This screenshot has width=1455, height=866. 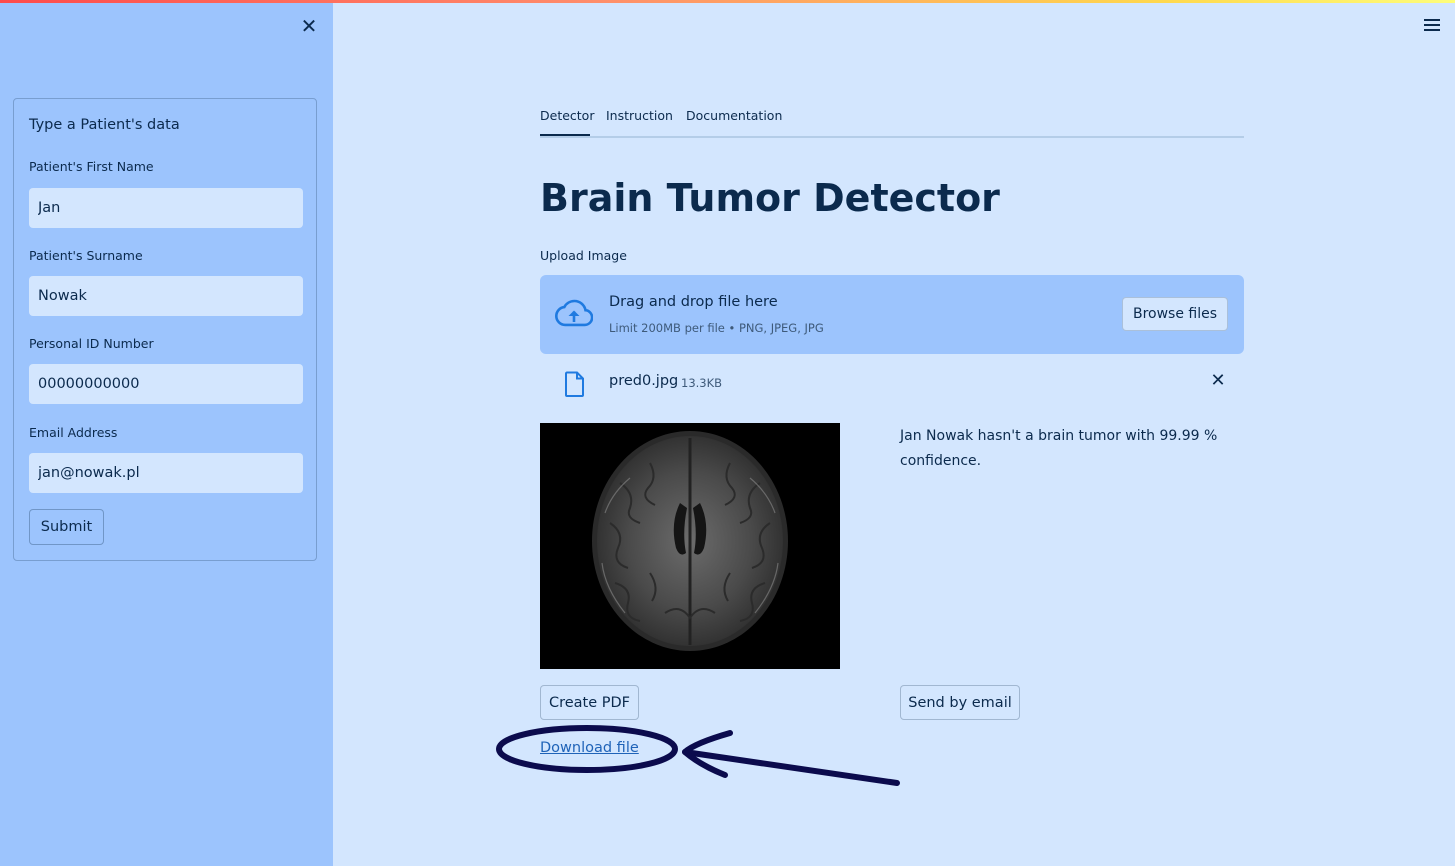 What do you see at coordinates (644, 381) in the screenshot?
I see `file-name: pred0.jpg` at bounding box center [644, 381].